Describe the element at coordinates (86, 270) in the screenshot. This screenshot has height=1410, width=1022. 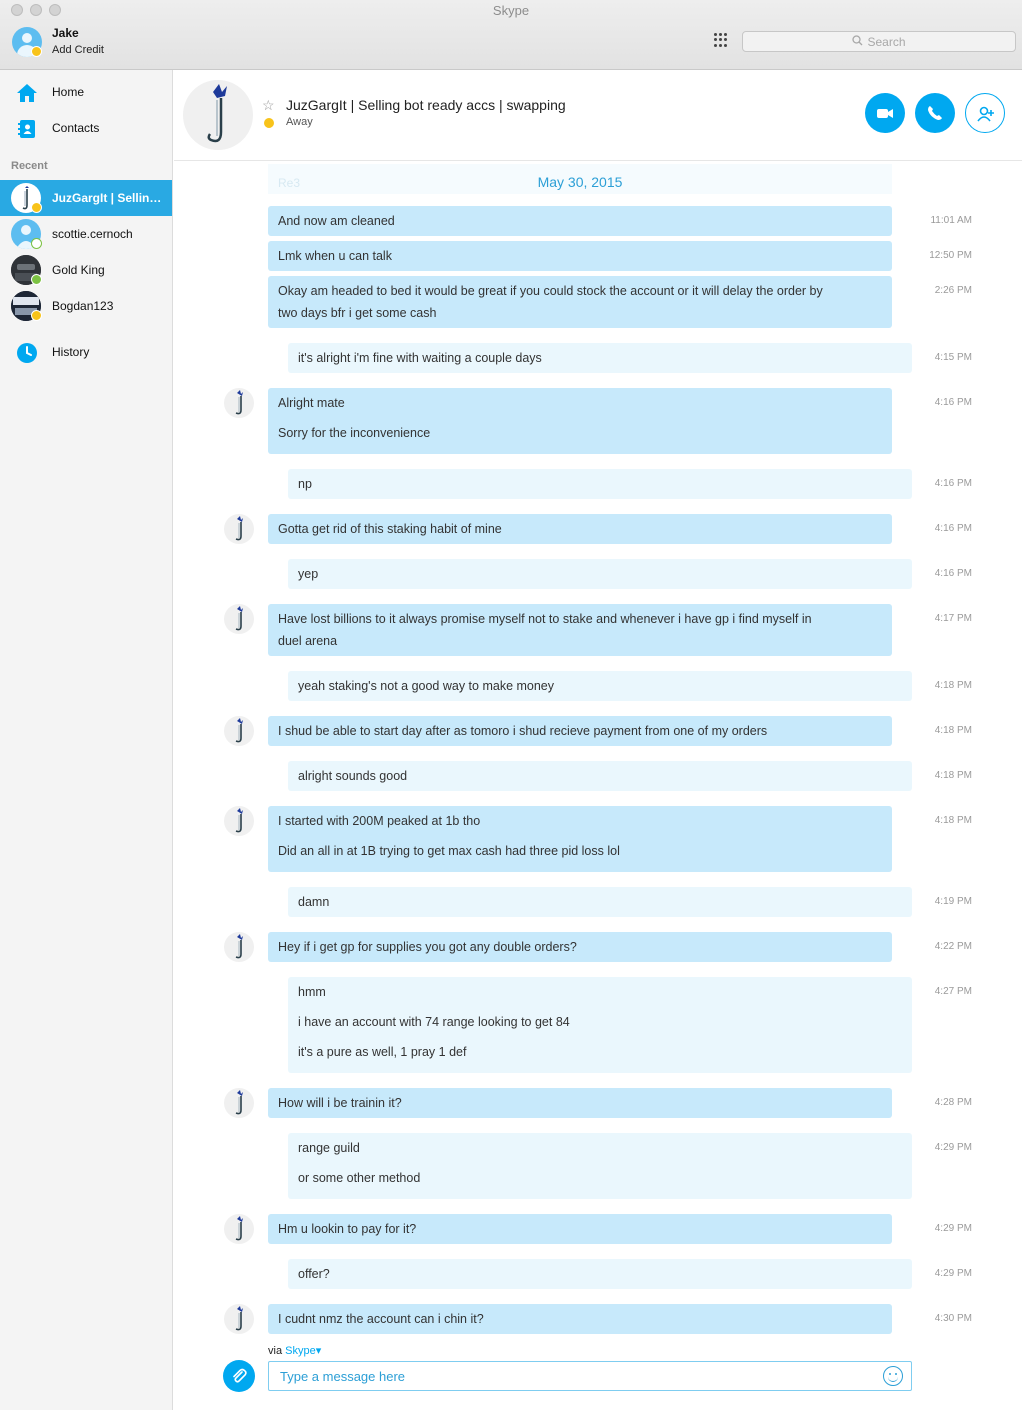
I see `recent-item-gold-king: Gold King` at that location.